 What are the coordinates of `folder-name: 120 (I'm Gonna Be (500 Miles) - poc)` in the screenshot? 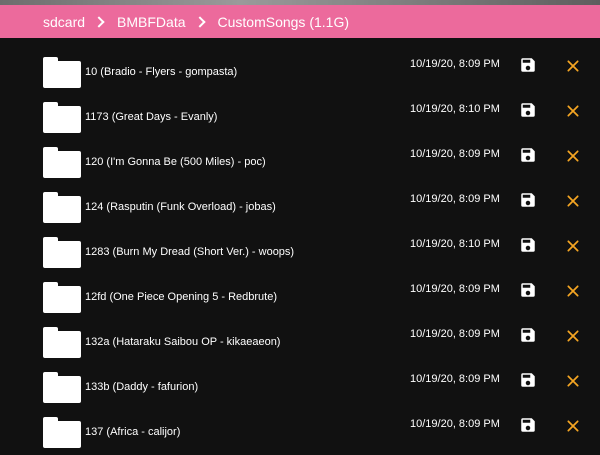 It's located at (175, 162).